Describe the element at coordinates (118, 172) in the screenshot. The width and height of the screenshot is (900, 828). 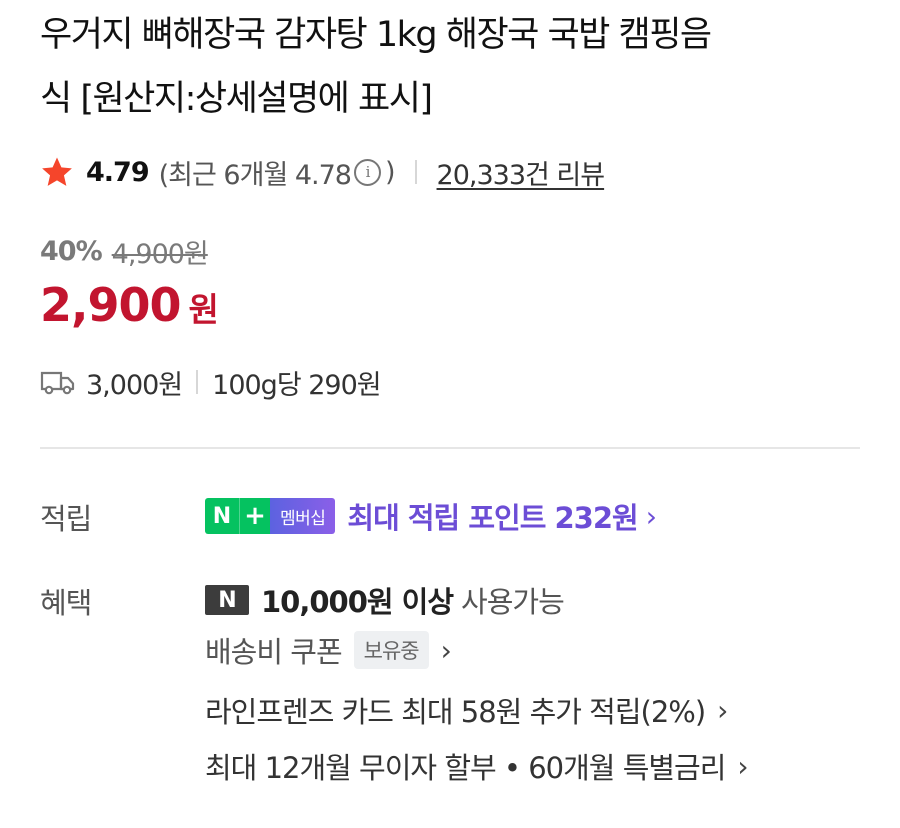
I see `rating-score: 4.79` at that location.